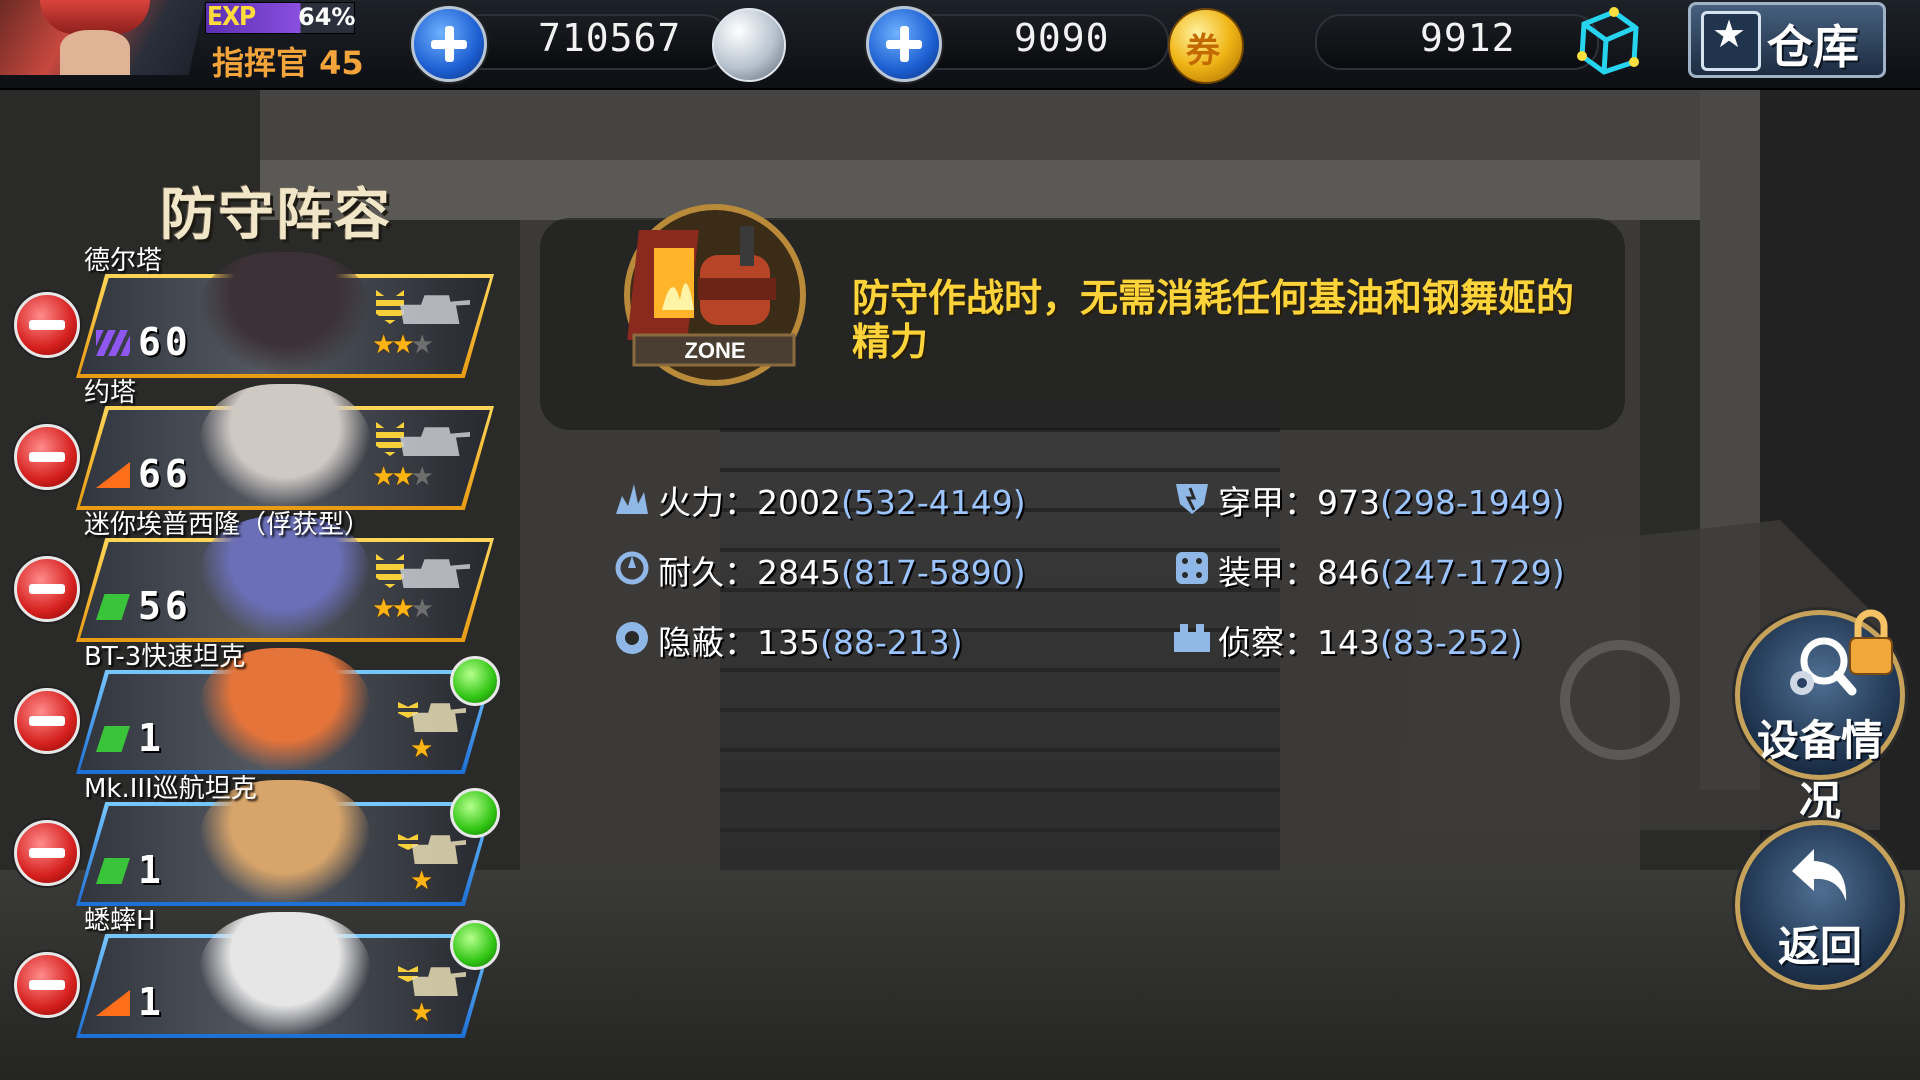 Image resolution: width=1920 pixels, height=1080 pixels. I want to click on stat-label: 穿甲：, so click(1267, 502).